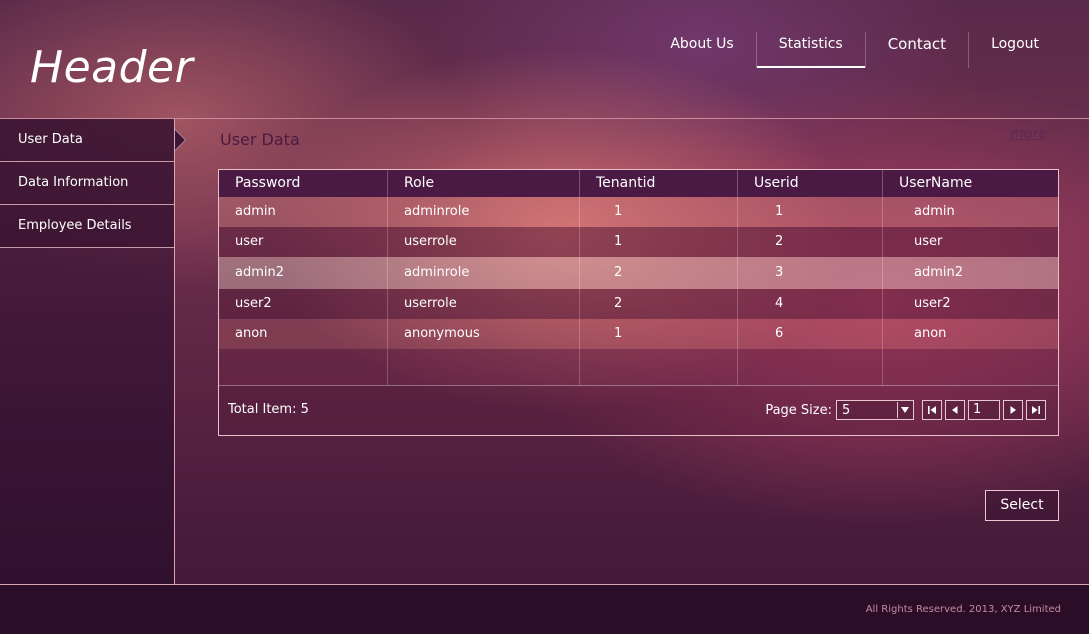  Describe the element at coordinates (934, 211) in the screenshot. I see `cell-username: admin` at that location.